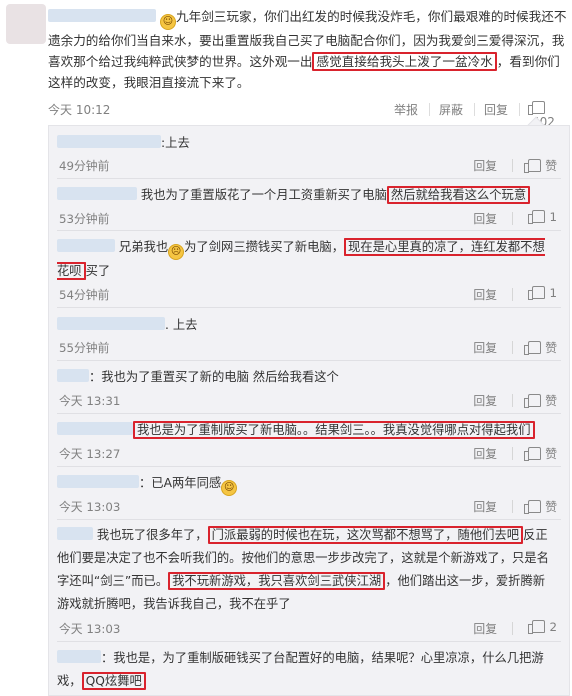 Image resolution: width=572 pixels, height=696 pixels. Describe the element at coordinates (451, 109) in the screenshot. I see `block-button: 屏蔽` at that location.